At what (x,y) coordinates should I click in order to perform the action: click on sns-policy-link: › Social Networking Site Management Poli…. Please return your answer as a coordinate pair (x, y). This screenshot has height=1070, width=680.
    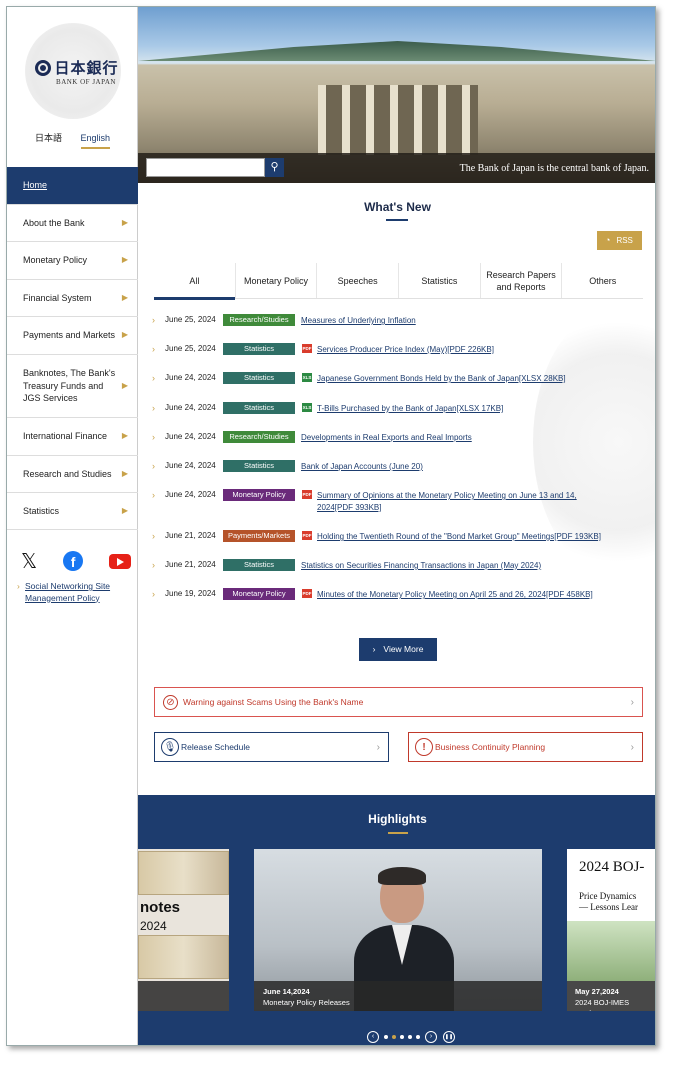
    Looking at the image, I should click on (74, 592).